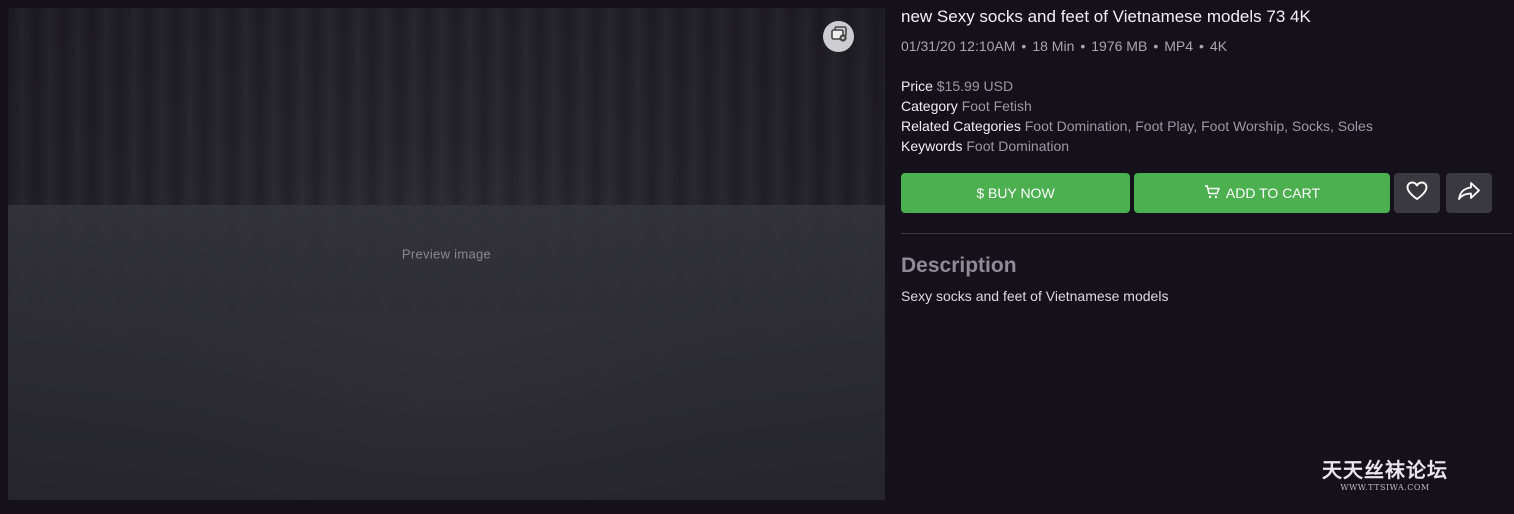  Describe the element at coordinates (1385, 487) in the screenshot. I see `watermark-url: WWW.TTSIWA.COM` at that location.